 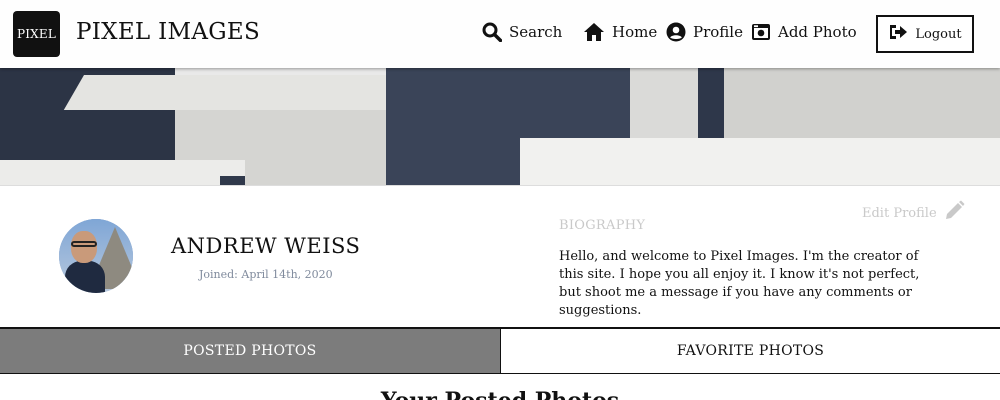 I want to click on nav-profile-label: Profile, so click(x=718, y=32).